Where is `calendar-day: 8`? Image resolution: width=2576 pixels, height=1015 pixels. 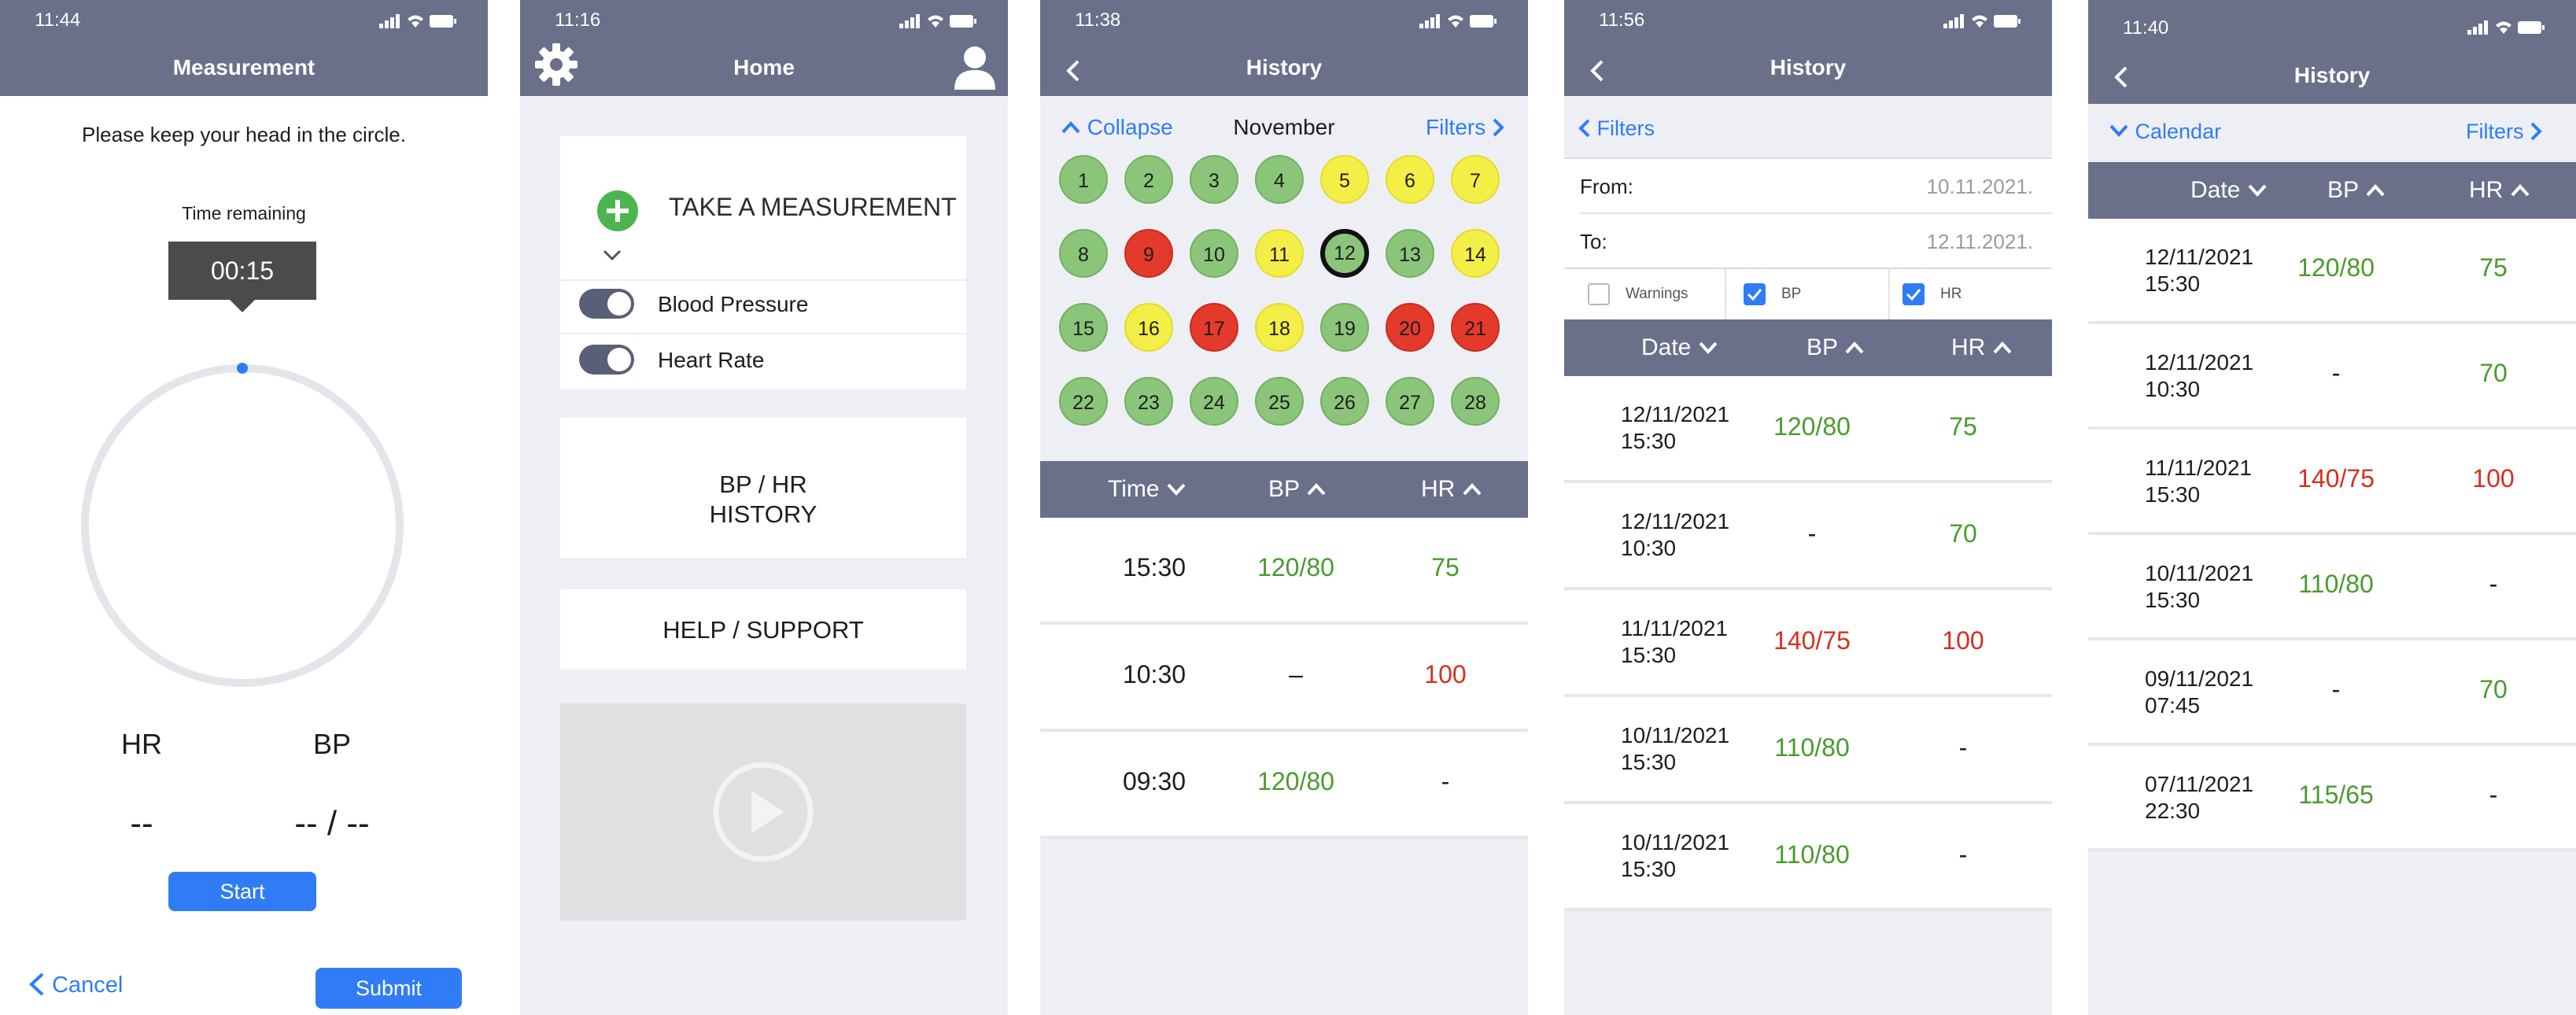
calendar-day: 8 is located at coordinates (1084, 253).